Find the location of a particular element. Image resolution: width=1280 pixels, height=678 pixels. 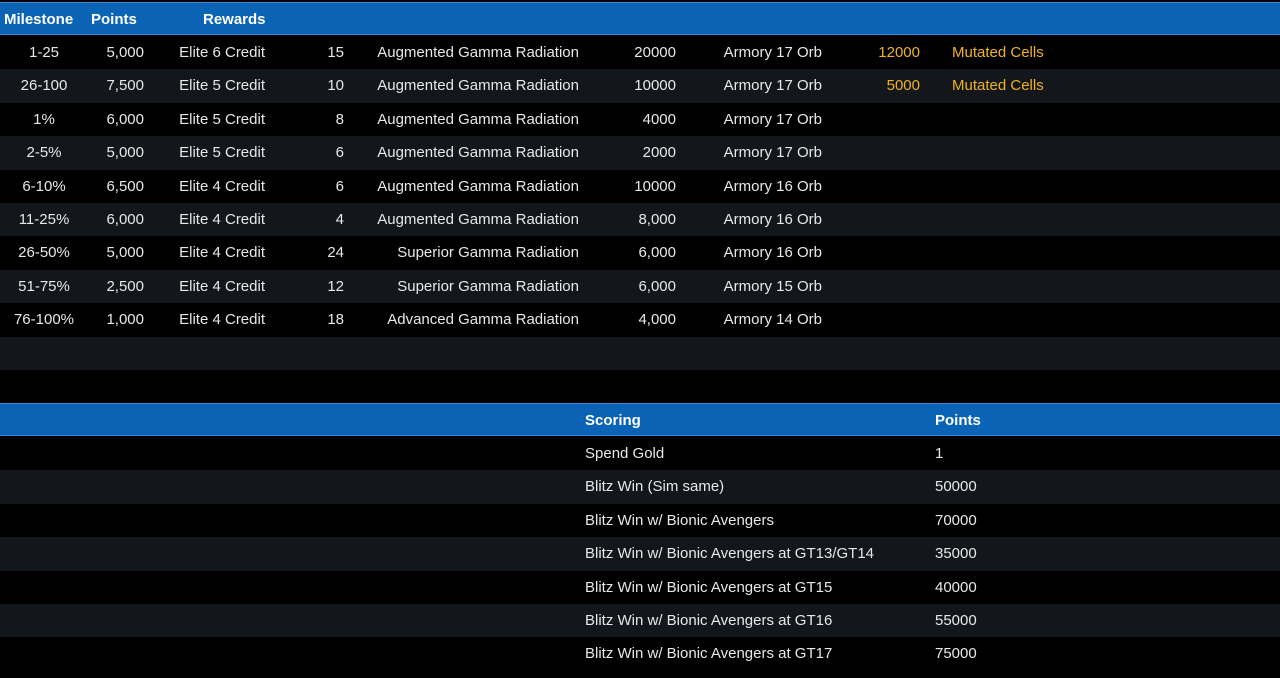

orb-quantity-cell: 12000 is located at coordinates (899, 52).